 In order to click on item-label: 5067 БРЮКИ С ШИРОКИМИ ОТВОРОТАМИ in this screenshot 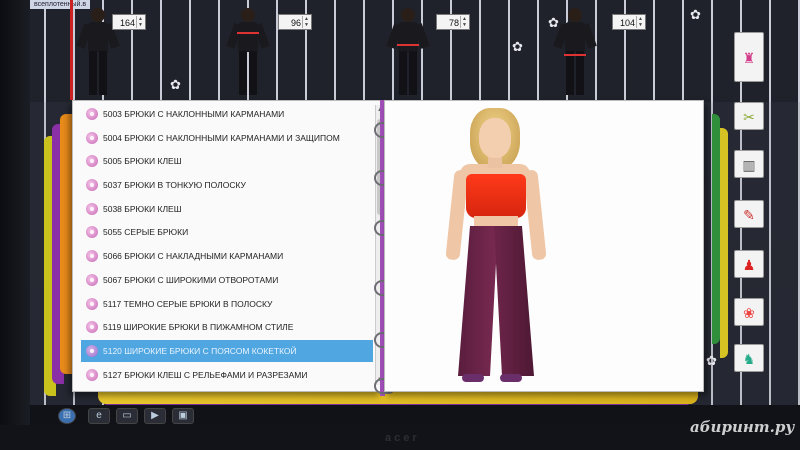, I will do `click(191, 279)`.